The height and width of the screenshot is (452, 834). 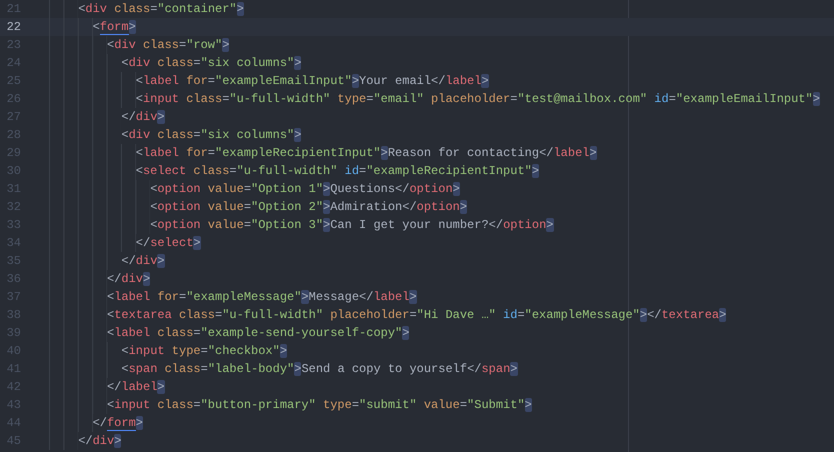 What do you see at coordinates (312, 81) in the screenshot?
I see `code-line: <label for="exampleEmailInput">Your email</label>` at bounding box center [312, 81].